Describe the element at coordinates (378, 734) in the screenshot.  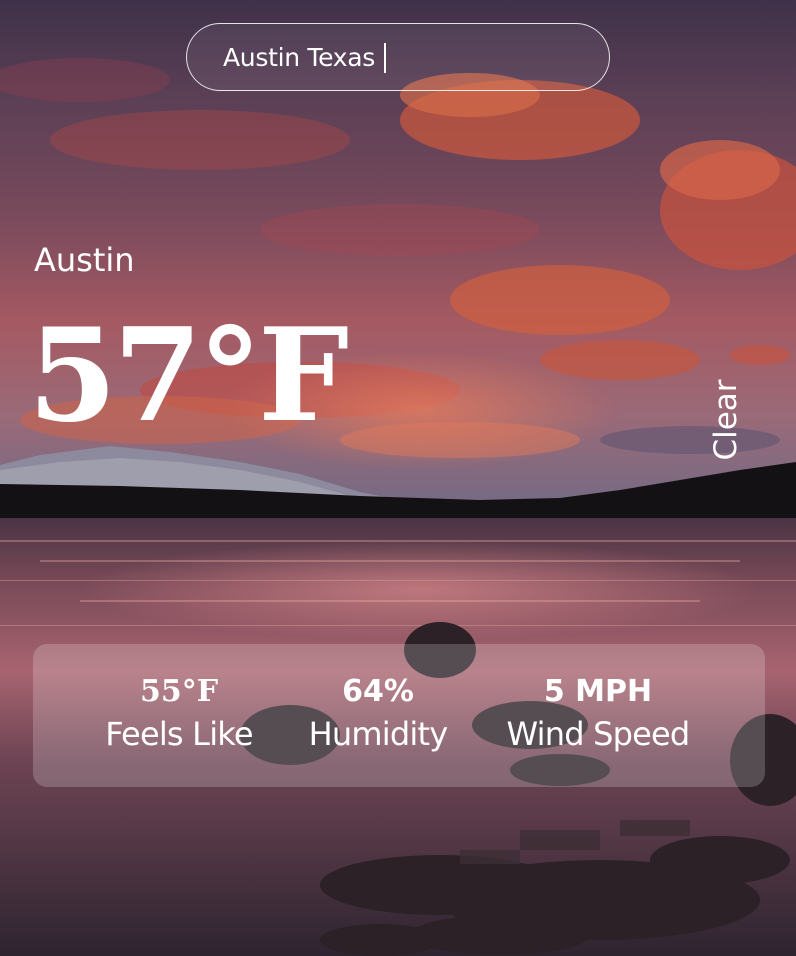
I see `humidity-label: Humidity` at that location.